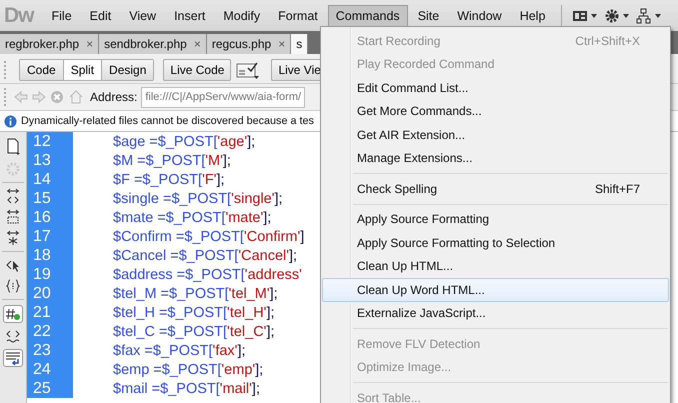 The image size is (678, 403). What do you see at coordinates (128, 70) in the screenshot?
I see `view-button: Design` at bounding box center [128, 70].